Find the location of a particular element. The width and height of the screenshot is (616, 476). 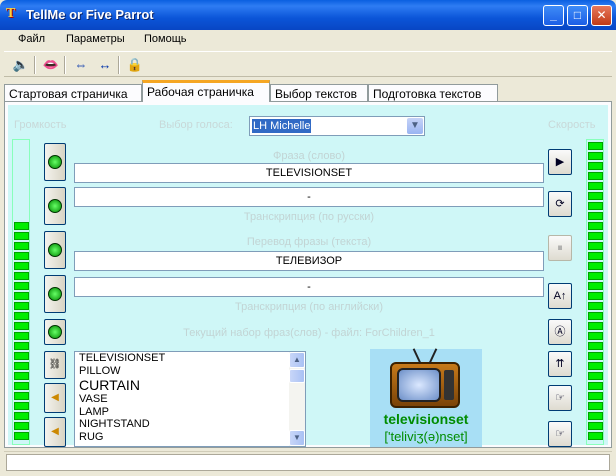

lock-icon: 🔒 is located at coordinates (135, 65).